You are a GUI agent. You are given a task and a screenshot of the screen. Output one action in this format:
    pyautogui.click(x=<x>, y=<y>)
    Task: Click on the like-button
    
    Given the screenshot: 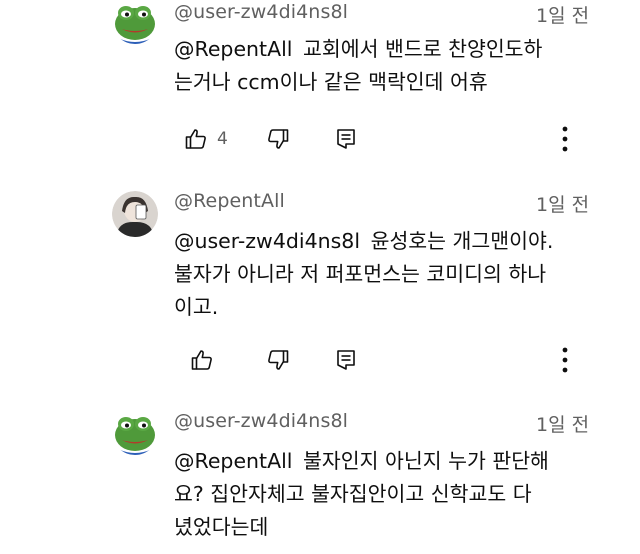 What is the action you would take?
    pyautogui.click(x=202, y=360)
    